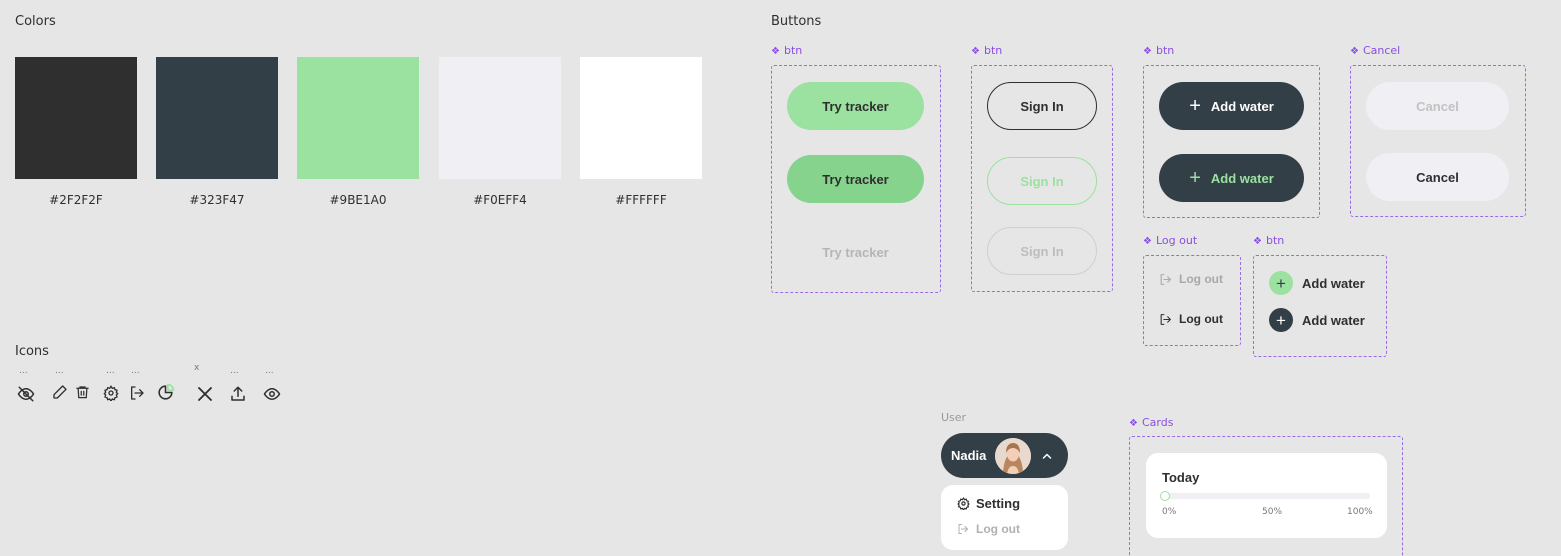 Image resolution: width=1561 pixels, height=556 pixels. Describe the element at coordinates (998, 503) in the screenshot. I see `menu-item-label: Setting` at that location.